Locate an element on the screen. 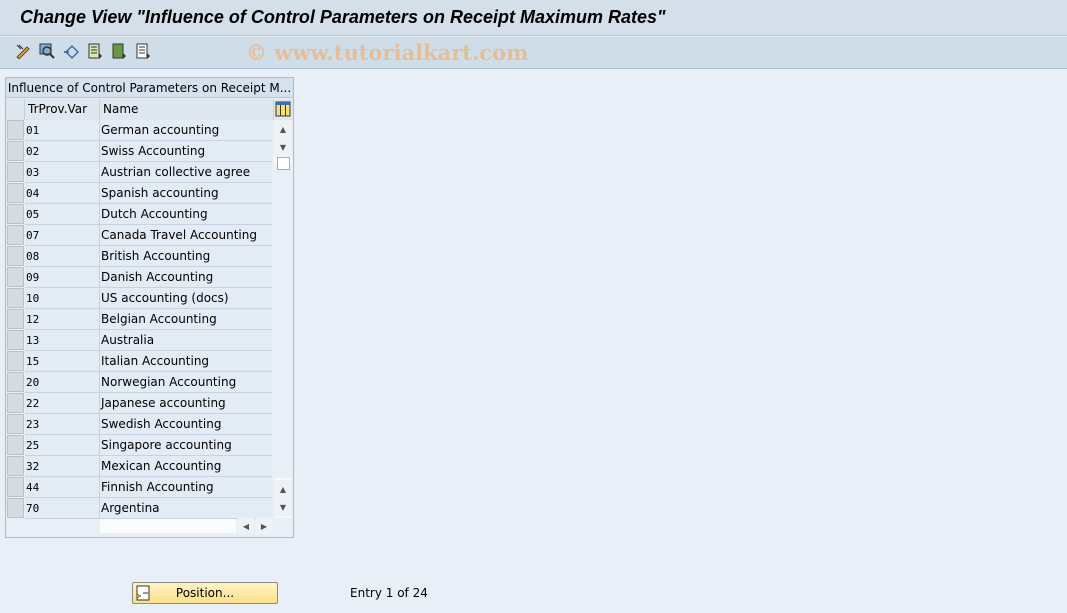 This screenshot has height=613, width=1067. scroll-thumb is located at coordinates (283, 163).